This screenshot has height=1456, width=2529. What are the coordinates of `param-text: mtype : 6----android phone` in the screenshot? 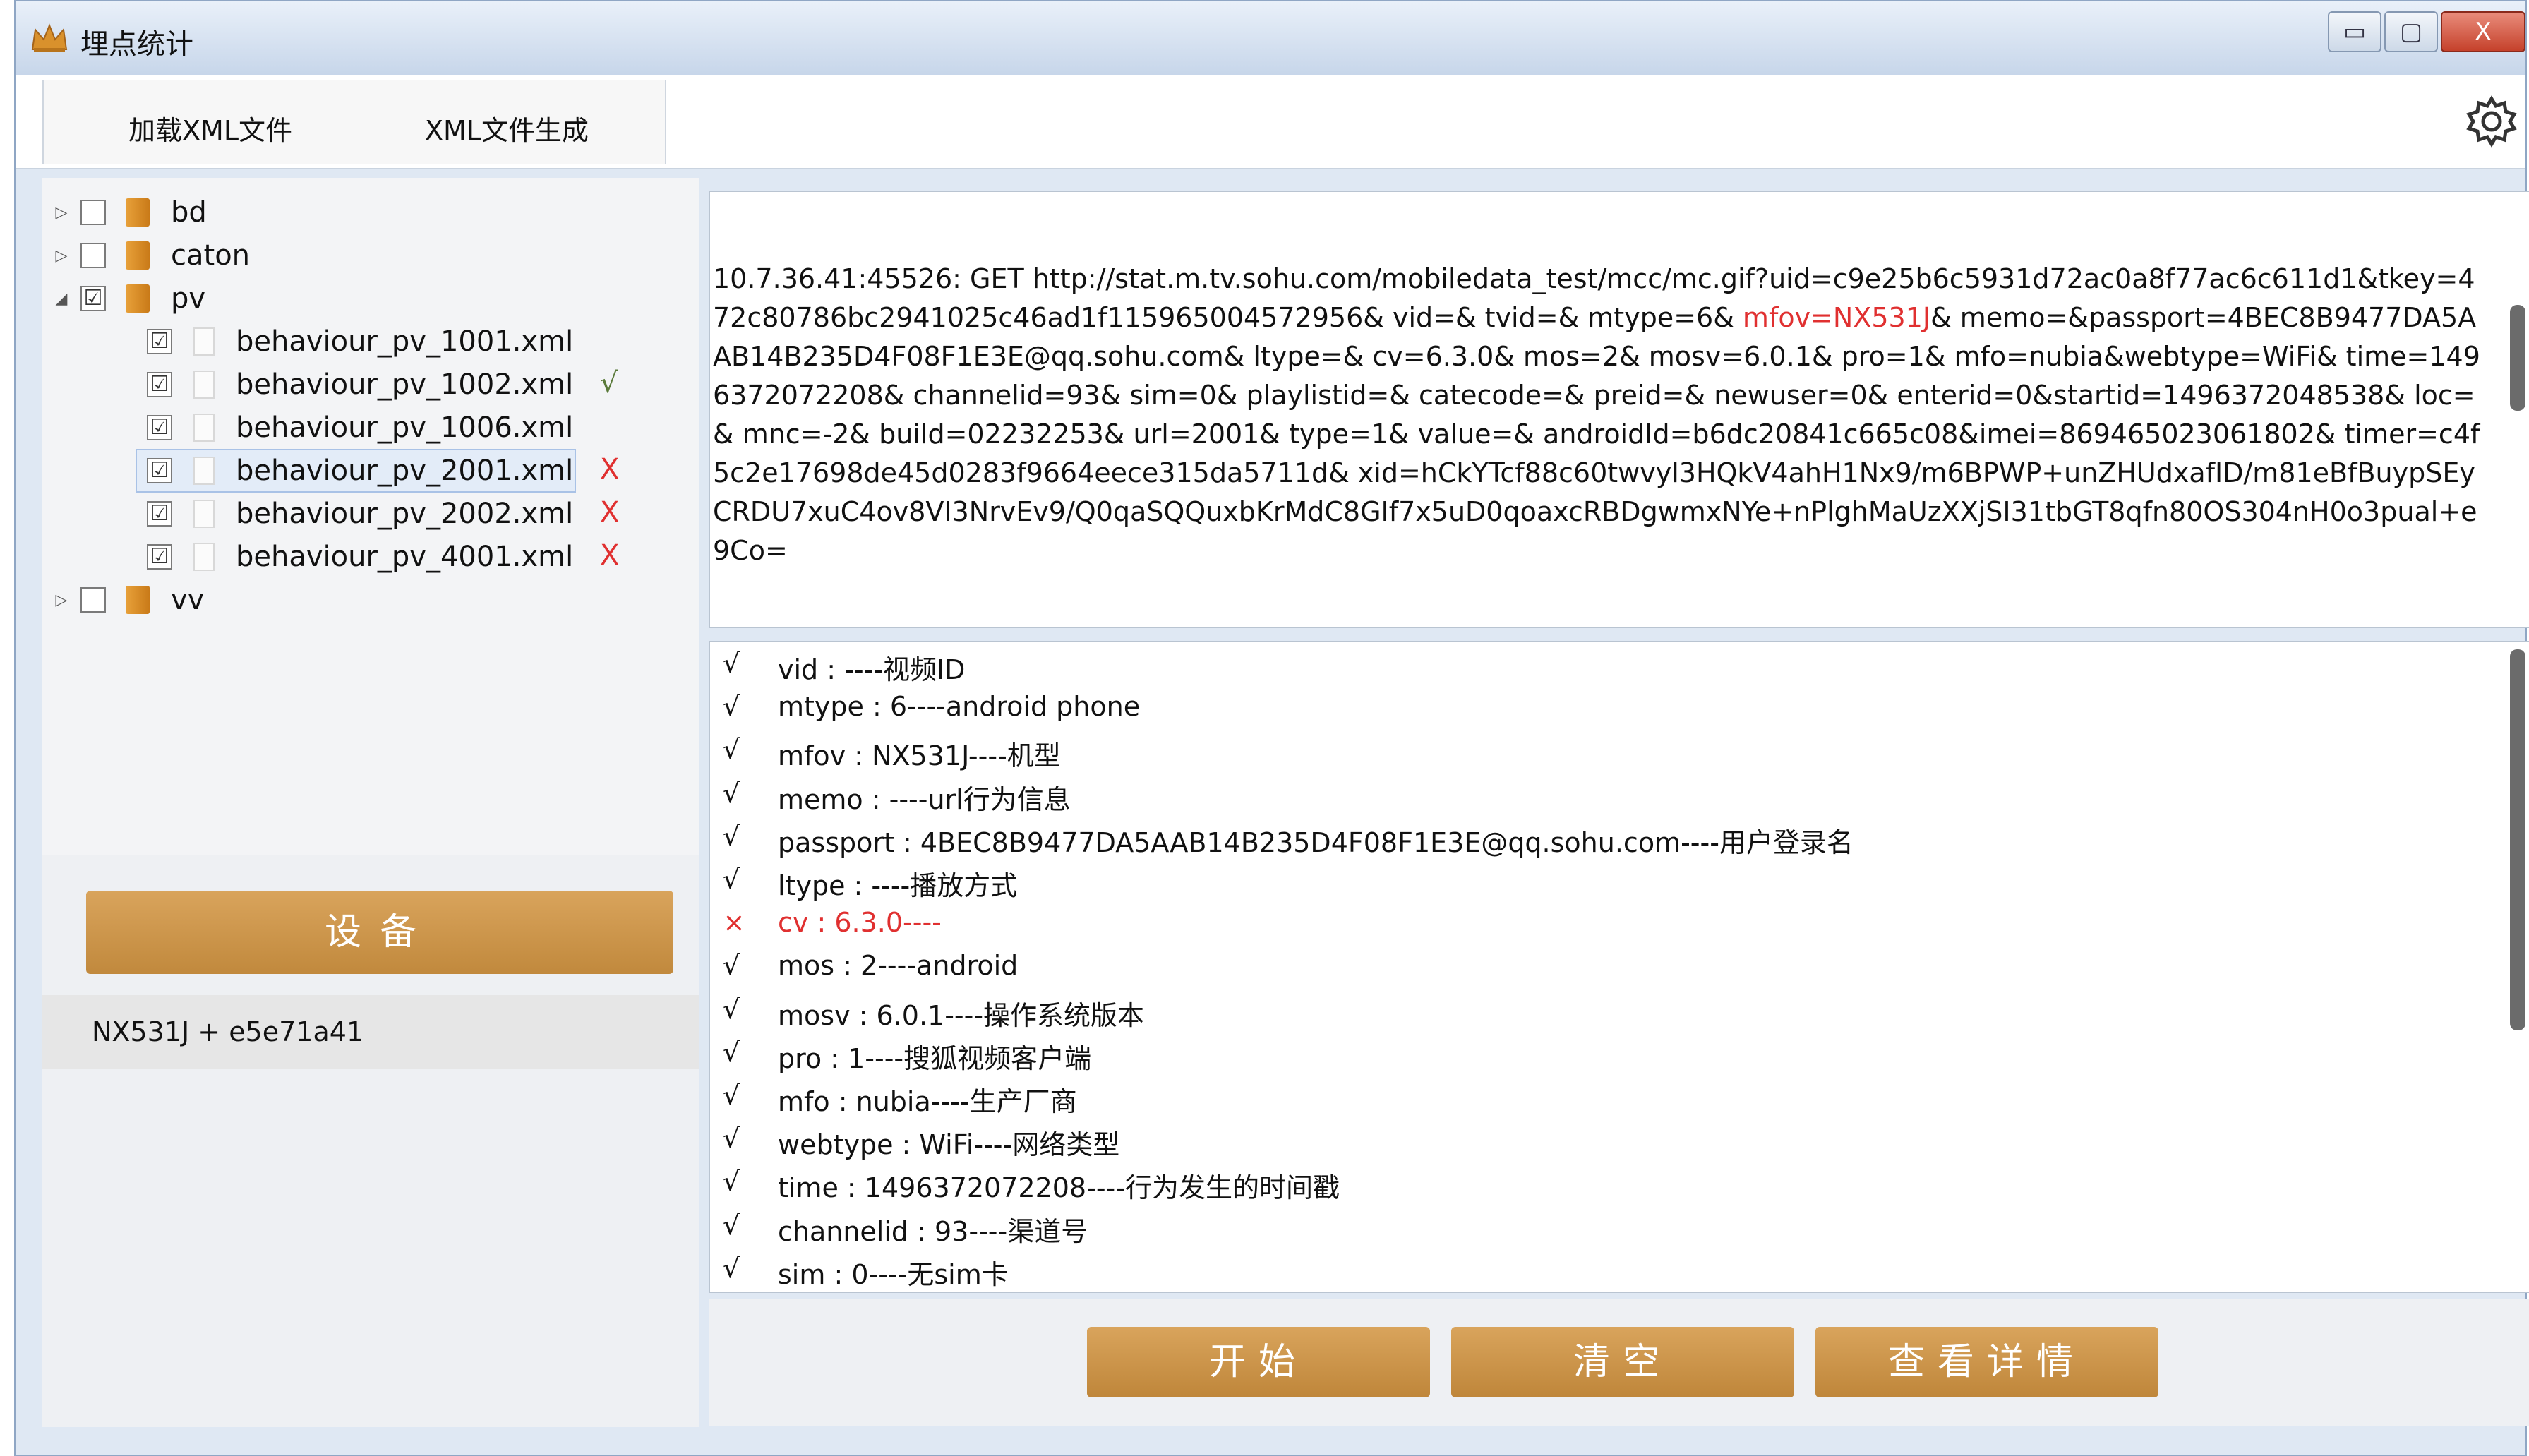 It's located at (959, 707).